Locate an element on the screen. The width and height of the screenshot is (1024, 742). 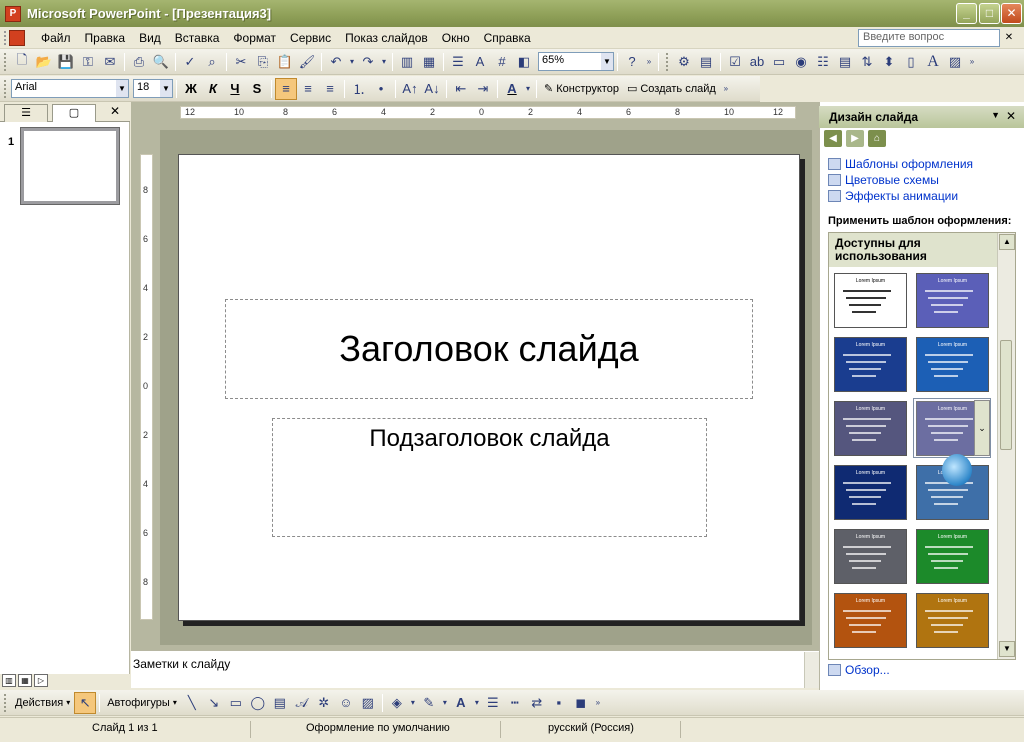
normal-view-icon: ▥ is located at coordinates (9, 680).